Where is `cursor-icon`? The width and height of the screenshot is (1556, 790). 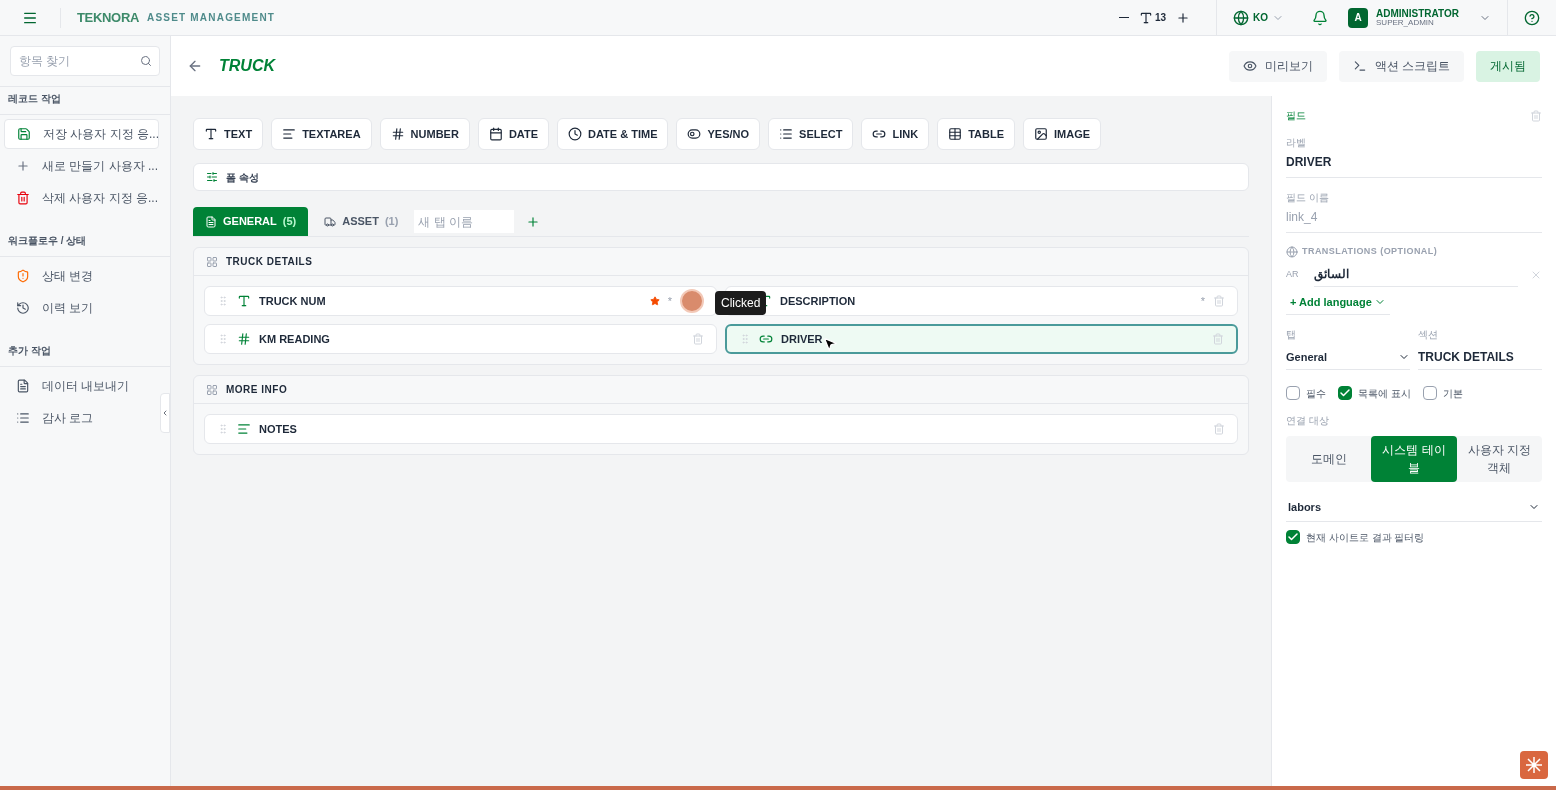 cursor-icon is located at coordinates (830, 344).